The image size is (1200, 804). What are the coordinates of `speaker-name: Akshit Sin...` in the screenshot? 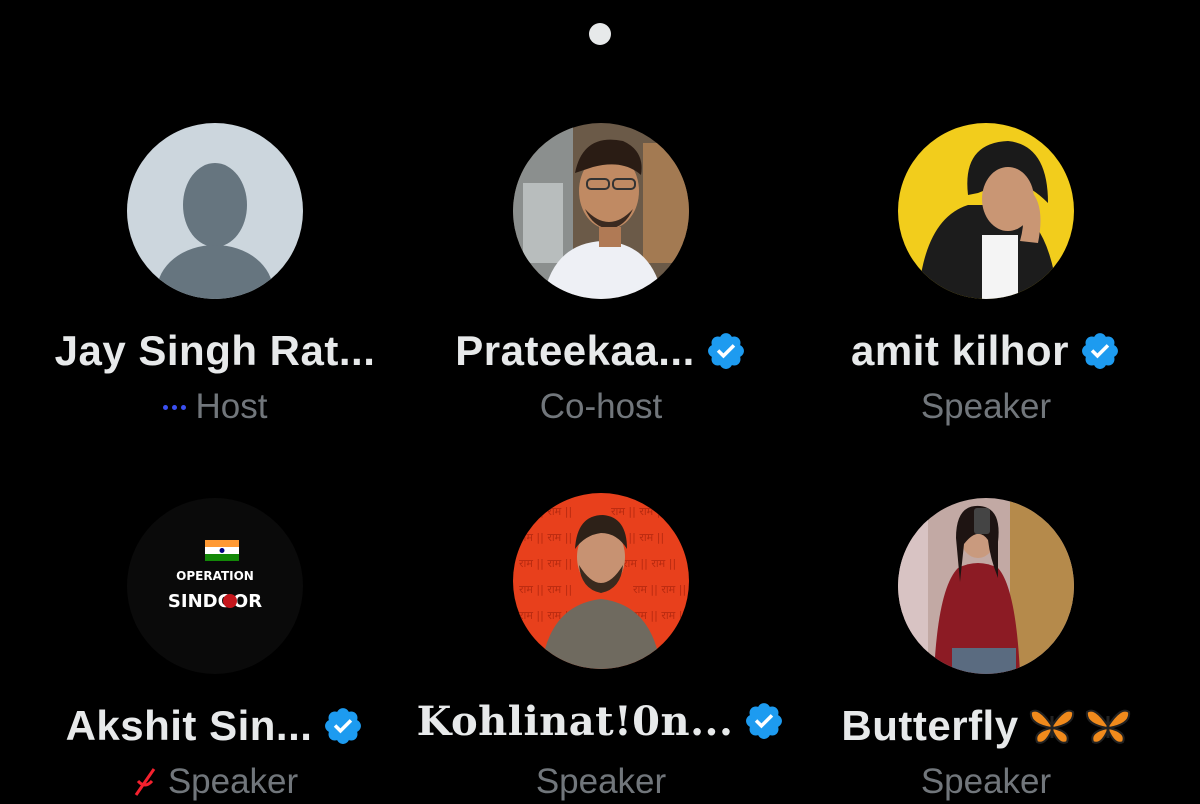 It's located at (189, 725).